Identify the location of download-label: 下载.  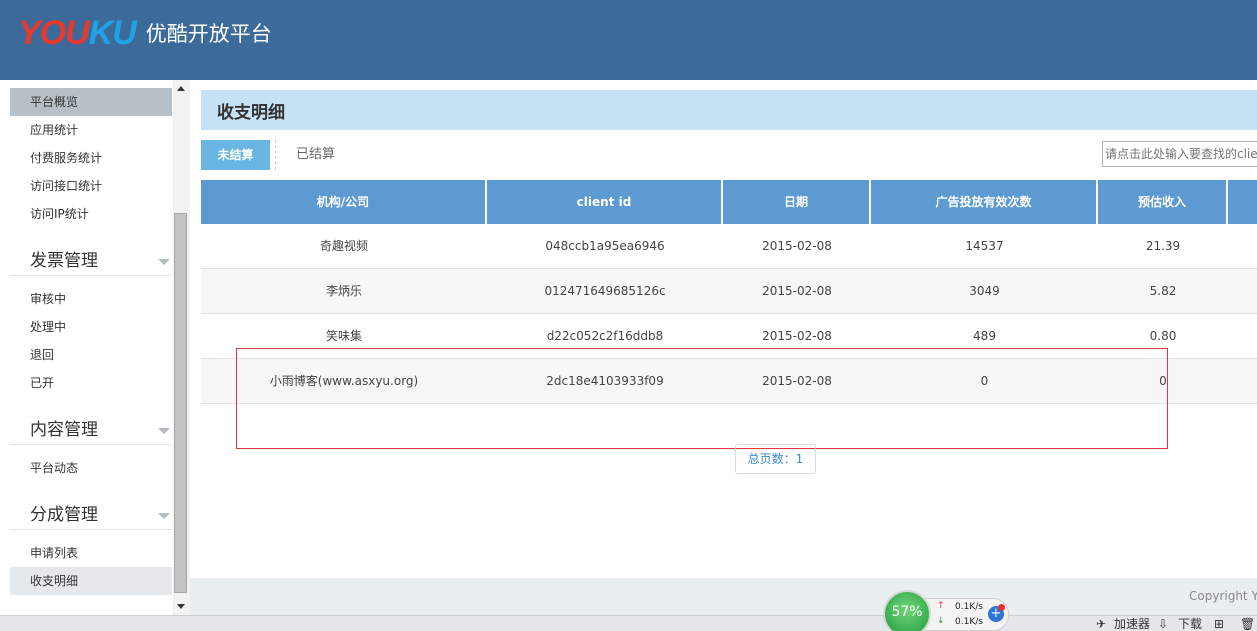
(1190, 623).